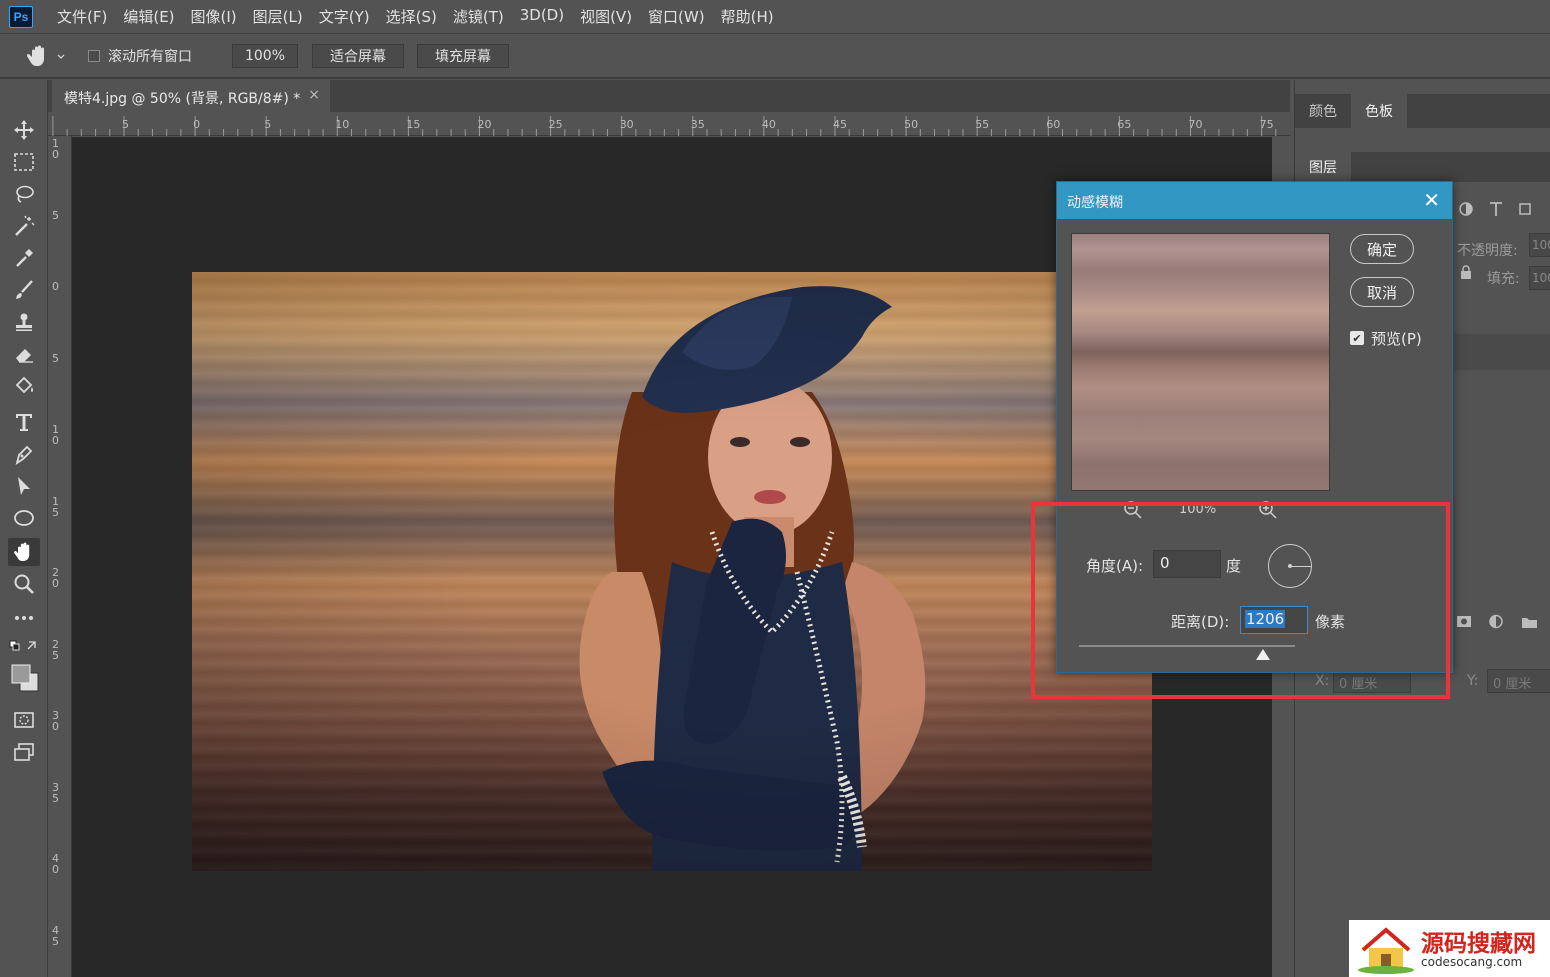 This screenshot has height=977, width=1550. What do you see at coordinates (1502, 211) in the screenshot?
I see `layer-filter-icons` at bounding box center [1502, 211].